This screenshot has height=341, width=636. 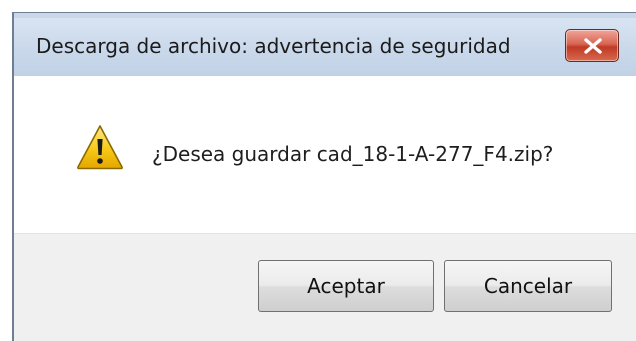 I want to click on cancel-button: Cancelar, so click(x=528, y=286).